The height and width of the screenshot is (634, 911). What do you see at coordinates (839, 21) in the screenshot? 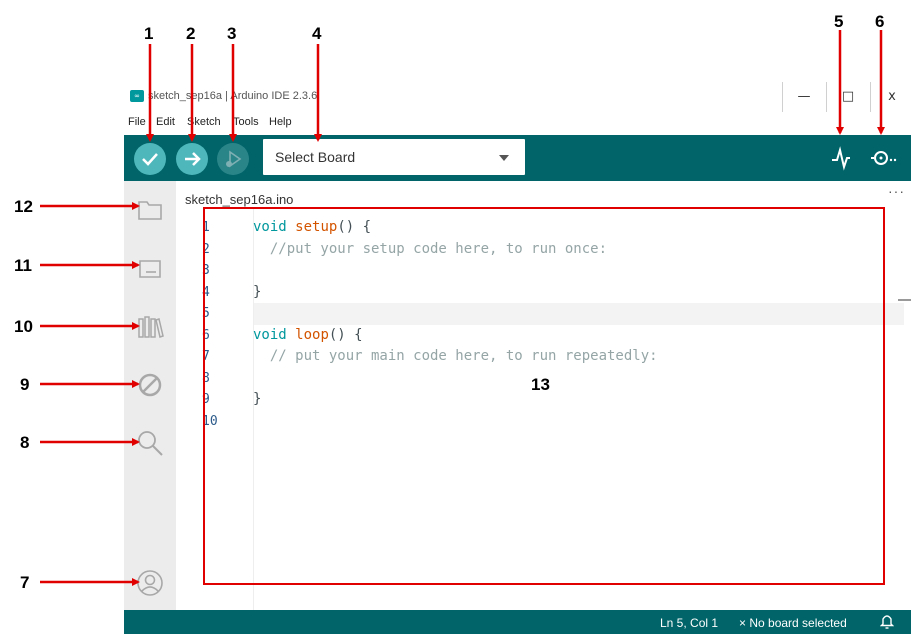
I see `annotation-label-5: 5` at bounding box center [839, 21].